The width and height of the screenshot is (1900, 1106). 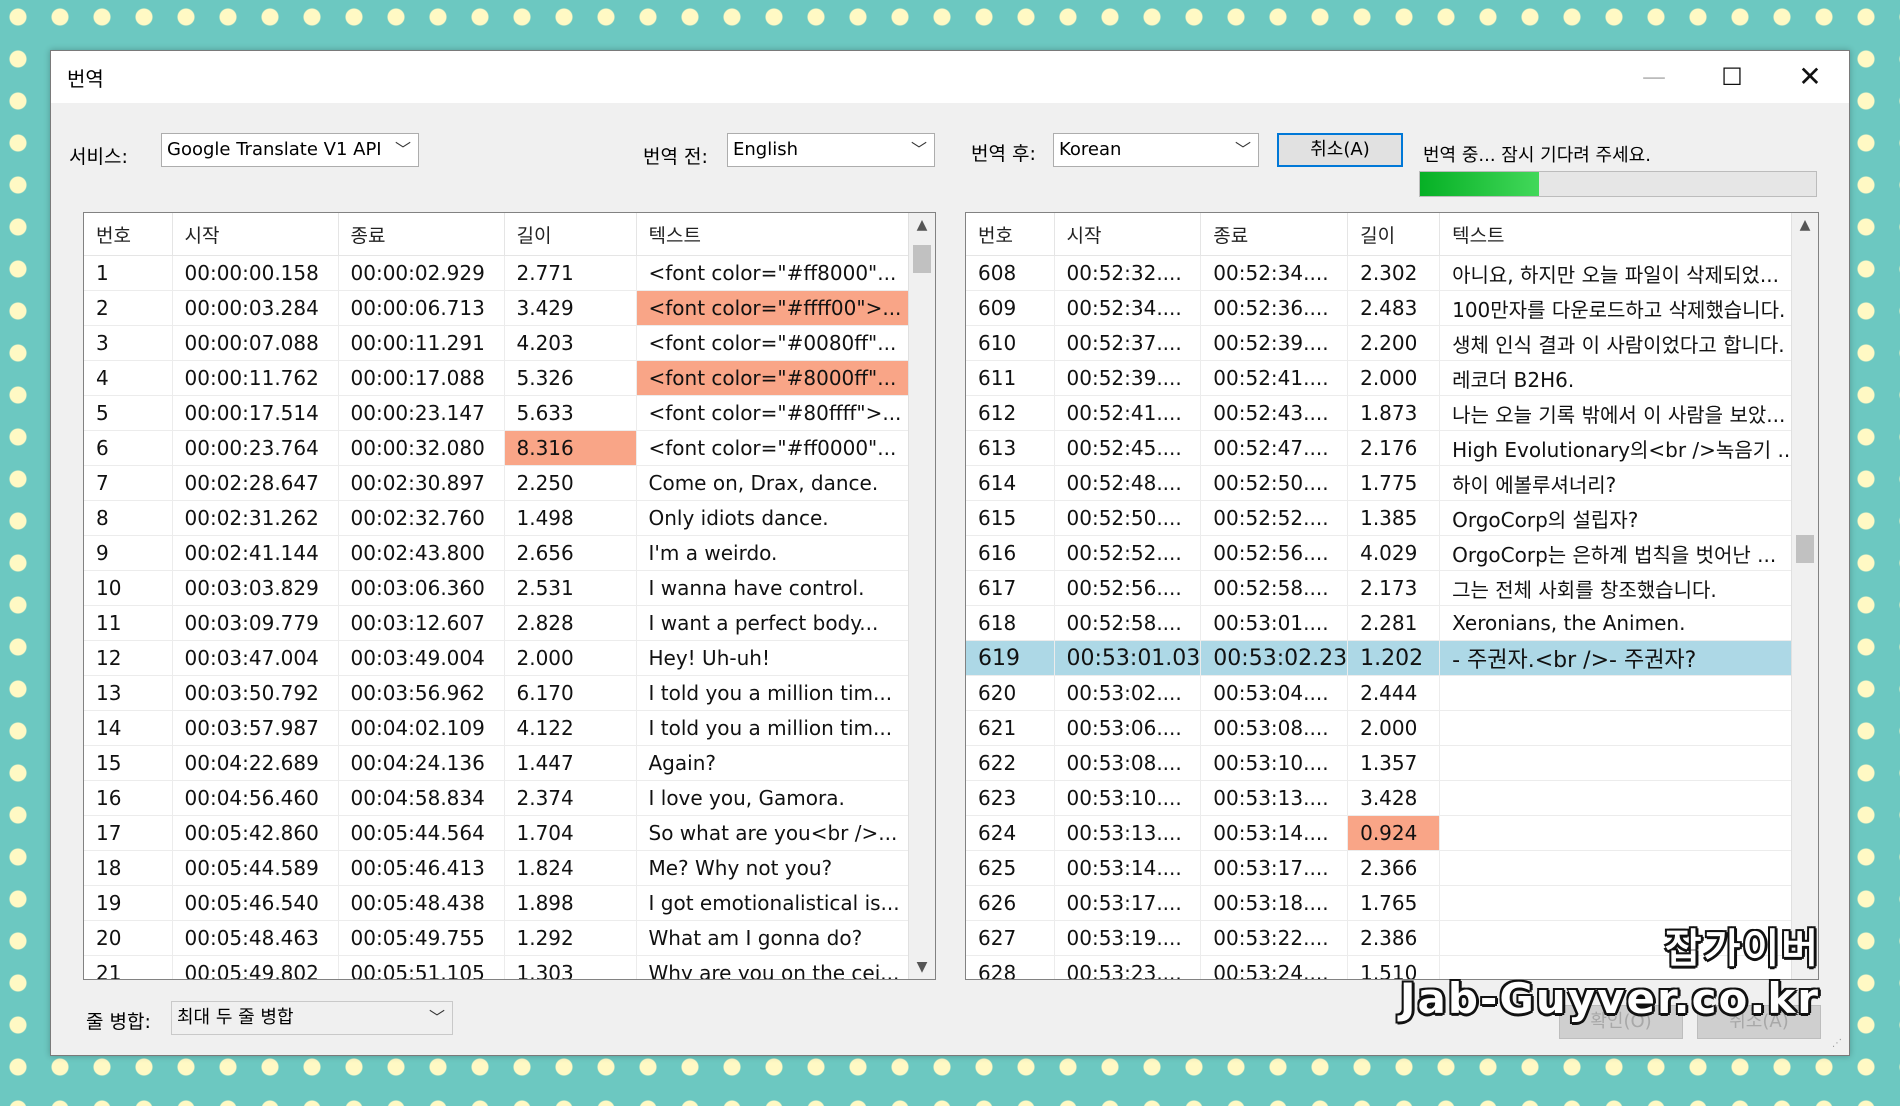 What do you see at coordinates (1810, 77) in the screenshot?
I see `close-icon: ✕` at bounding box center [1810, 77].